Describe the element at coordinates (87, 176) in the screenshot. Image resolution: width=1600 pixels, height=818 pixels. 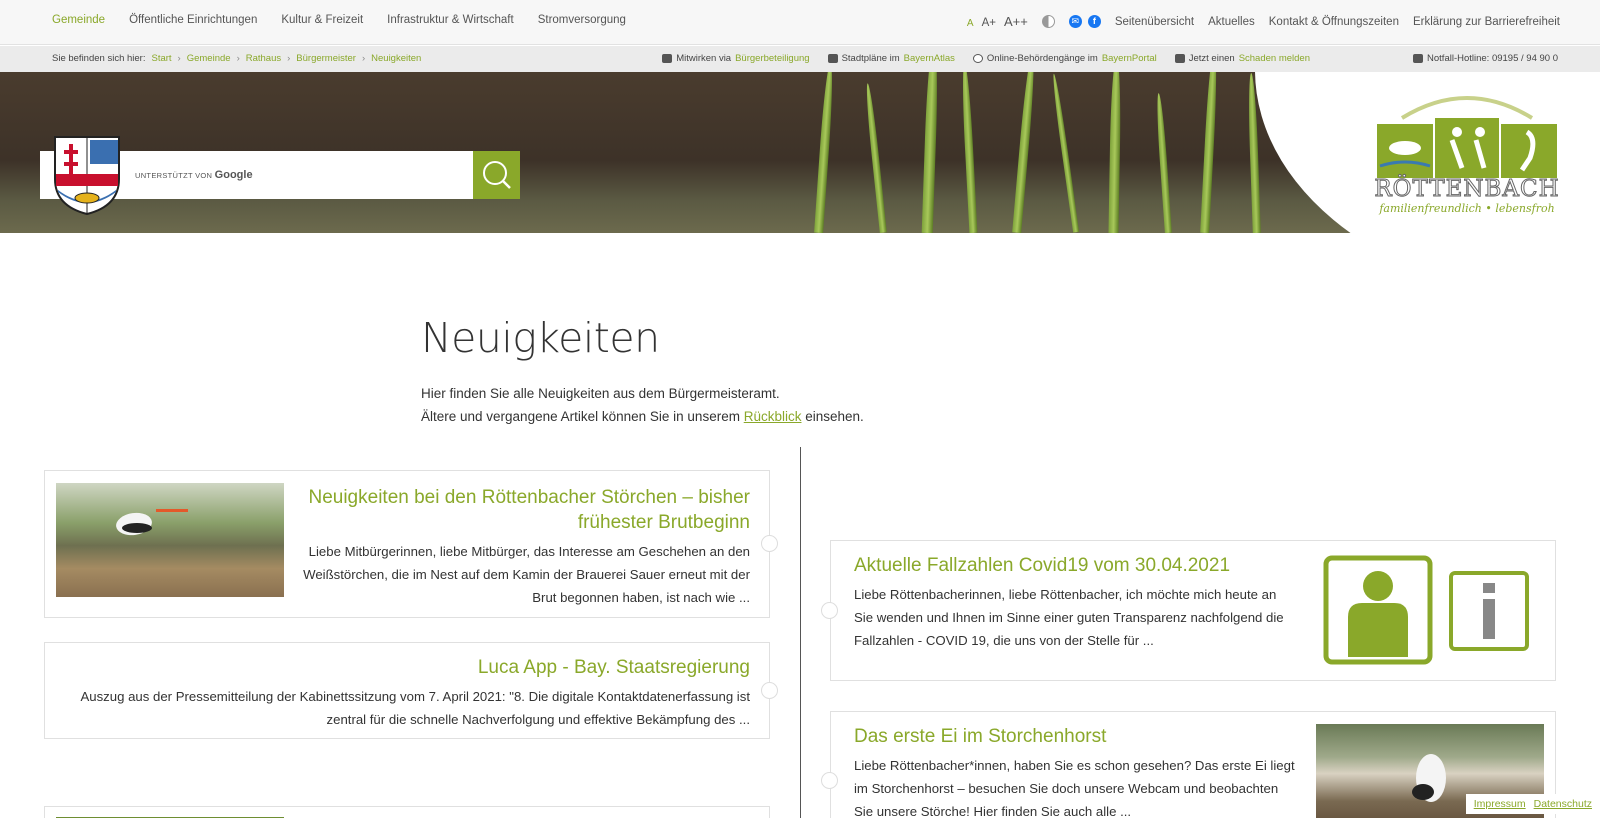
I see `coat-of-arms-icon` at that location.